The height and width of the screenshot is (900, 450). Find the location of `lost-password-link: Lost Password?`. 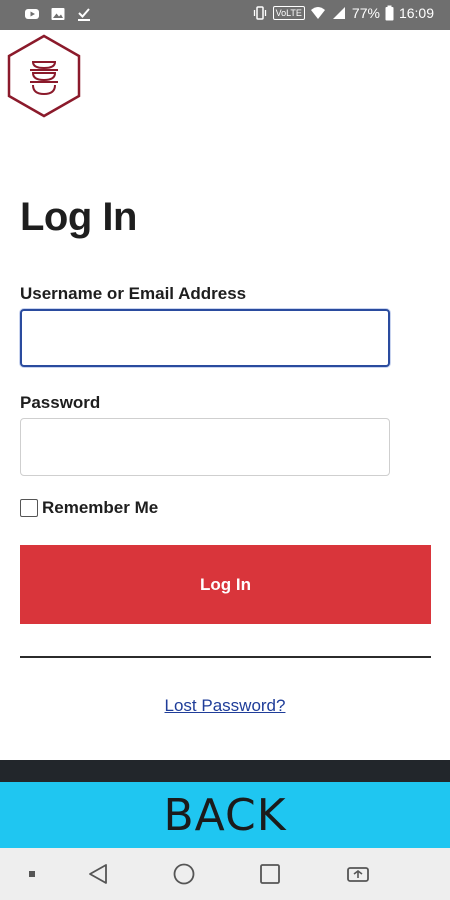

lost-password-link: Lost Password? is located at coordinates (225, 706).